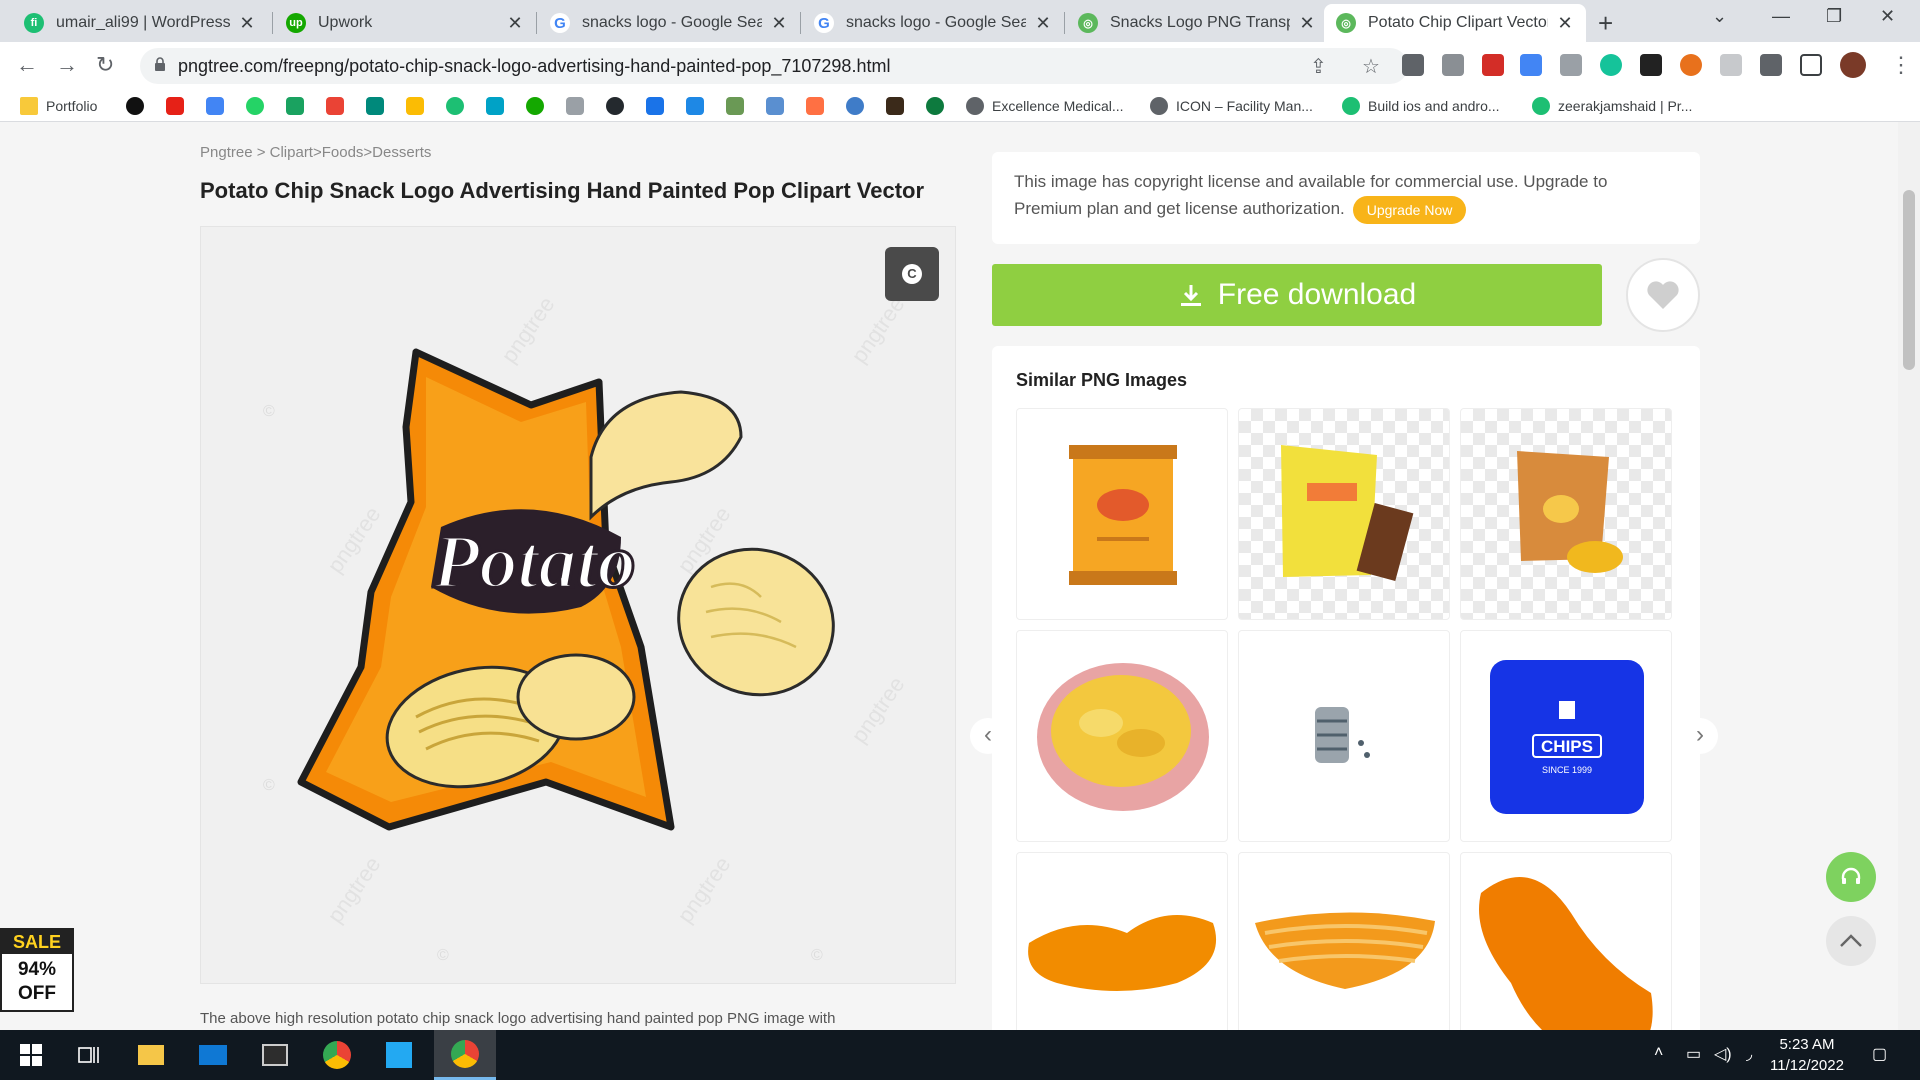  I want to click on battery-icon: ▭, so click(1693, 1054).